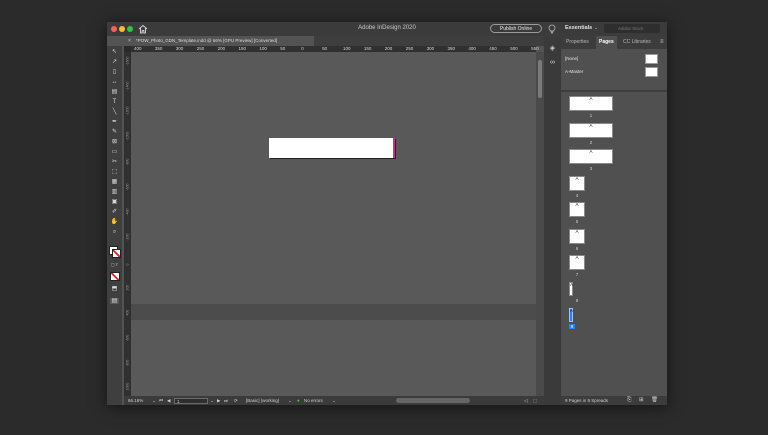 The height and width of the screenshot is (435, 768). I want to click on master-a: A-Master, so click(614, 72).